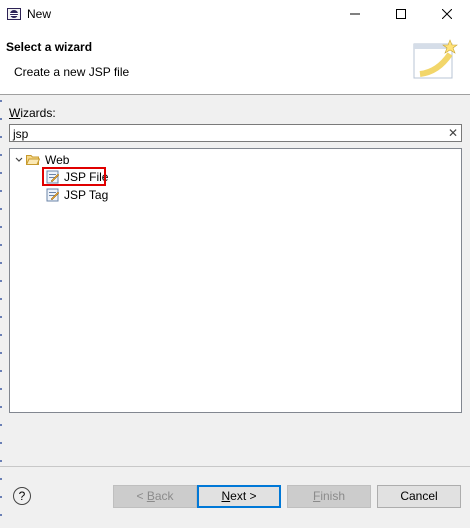 This screenshot has height=528, width=470. I want to click on cancel-button: Cancel, so click(419, 496).